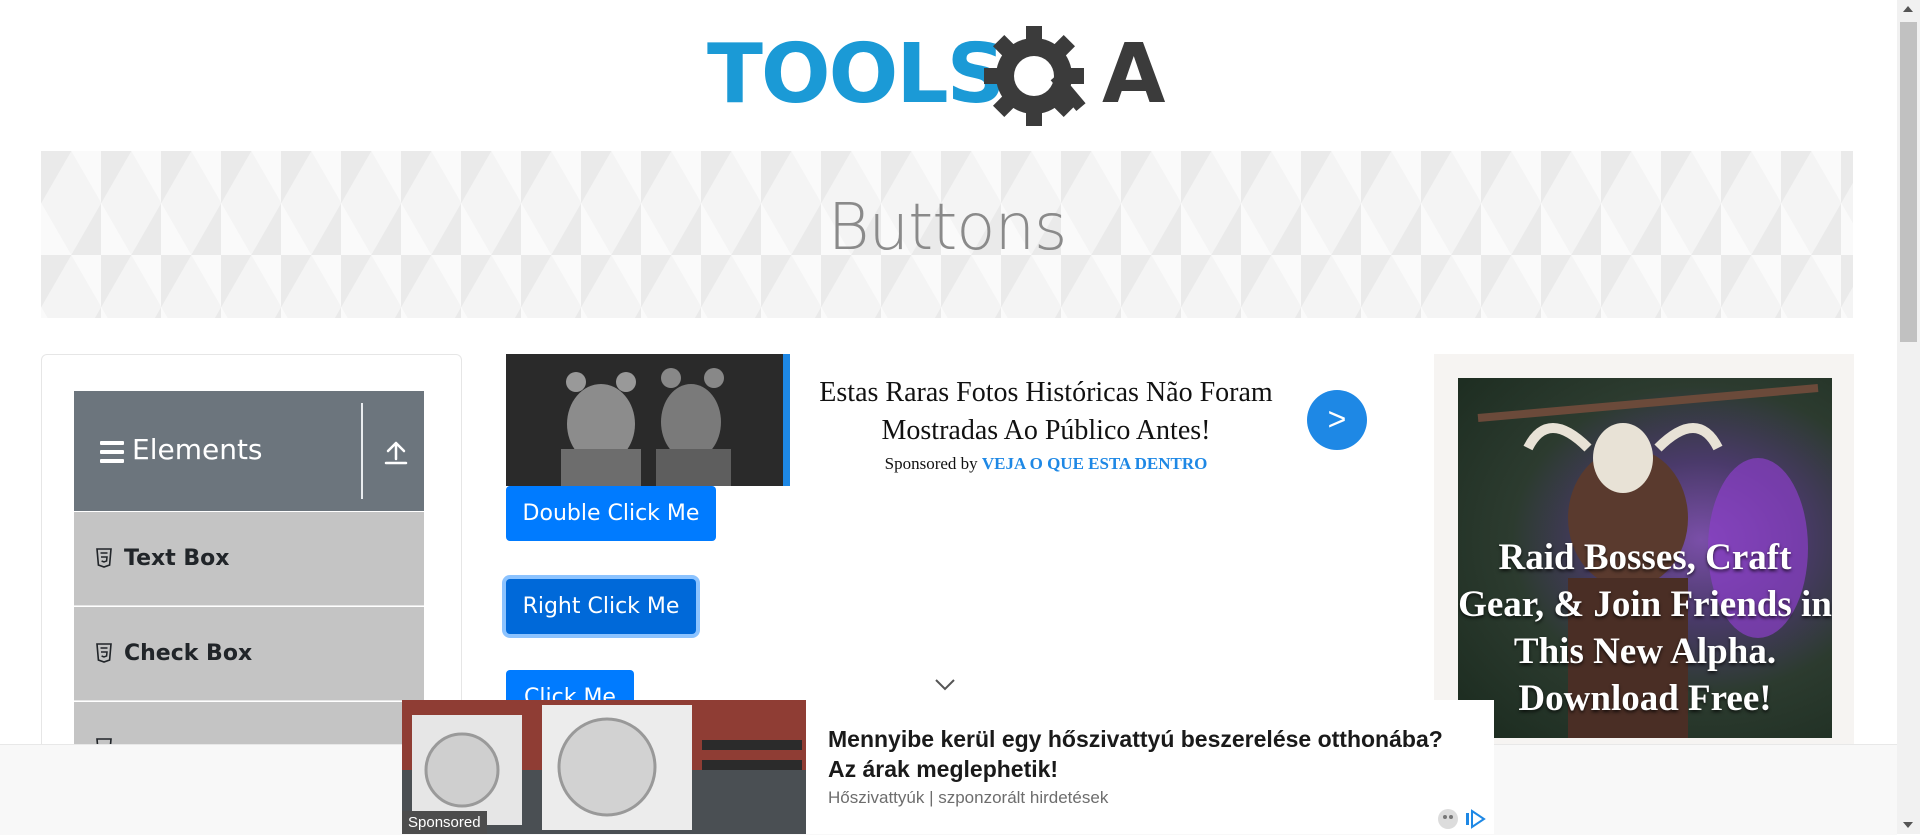  What do you see at coordinates (362, 451) in the screenshot?
I see `divider` at bounding box center [362, 451].